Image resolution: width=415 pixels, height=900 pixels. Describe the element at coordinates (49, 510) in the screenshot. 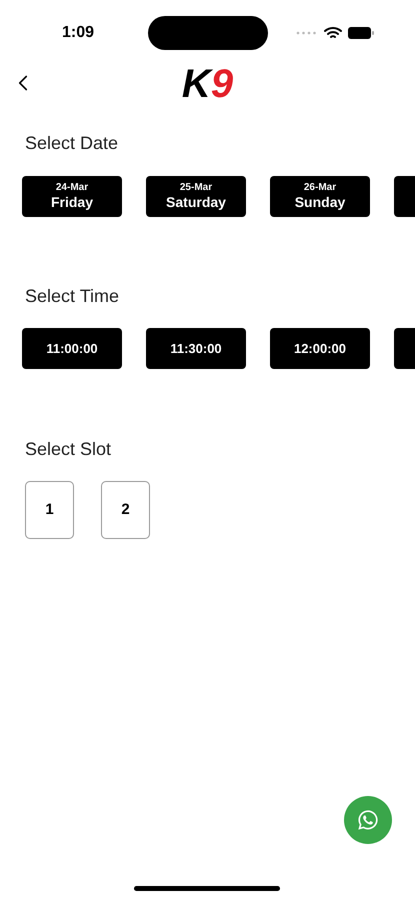

I see `slot-button: 1` at that location.